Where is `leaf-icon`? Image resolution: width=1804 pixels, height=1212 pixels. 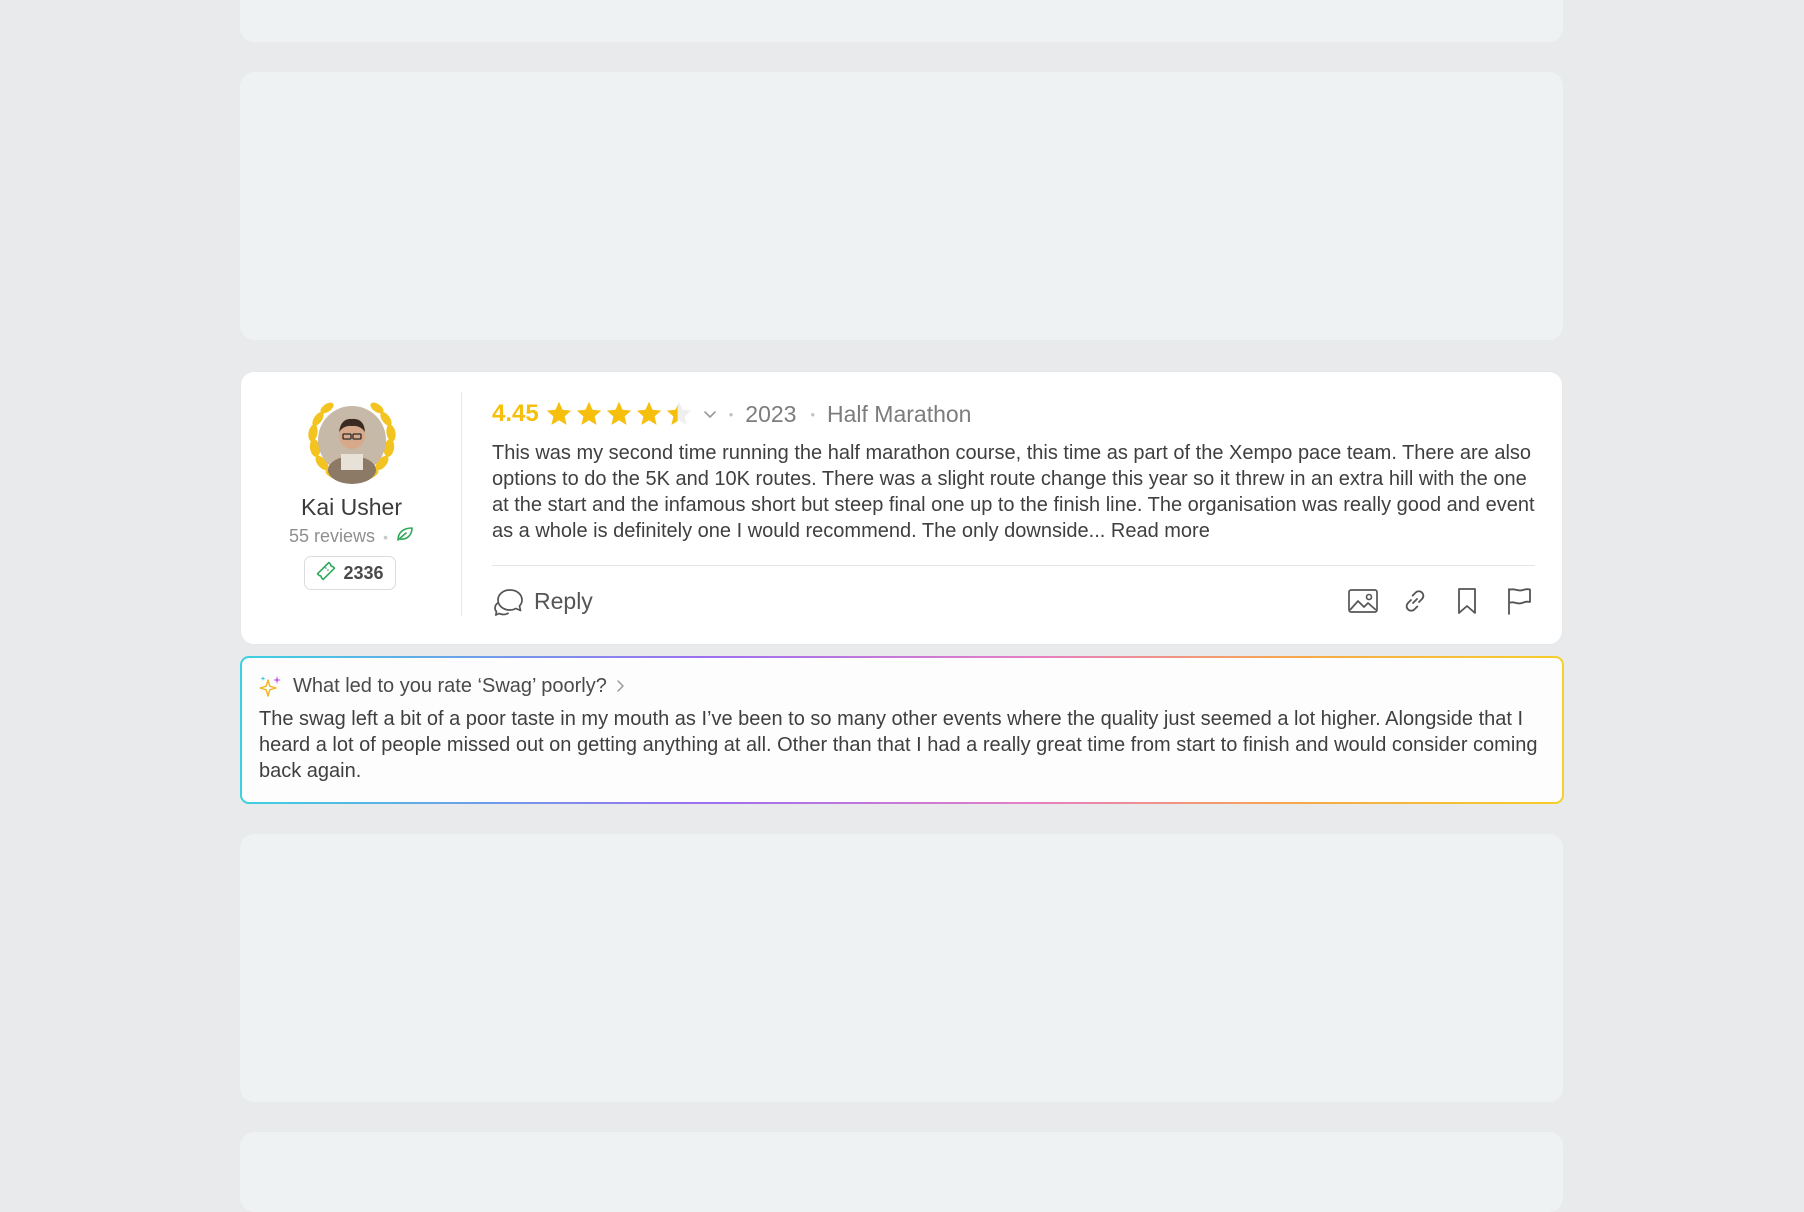 leaf-icon is located at coordinates (405, 536).